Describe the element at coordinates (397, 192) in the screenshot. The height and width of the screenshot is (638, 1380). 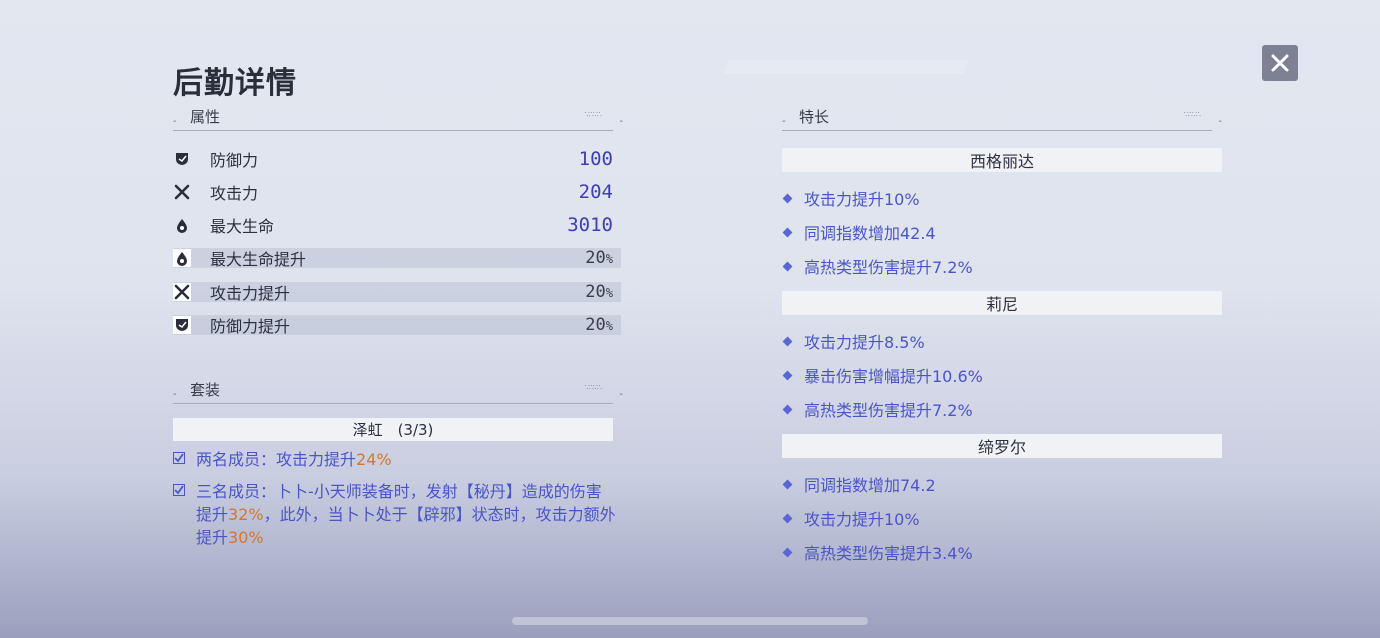
I see `stat-row-attack: 攻击力 204` at that location.